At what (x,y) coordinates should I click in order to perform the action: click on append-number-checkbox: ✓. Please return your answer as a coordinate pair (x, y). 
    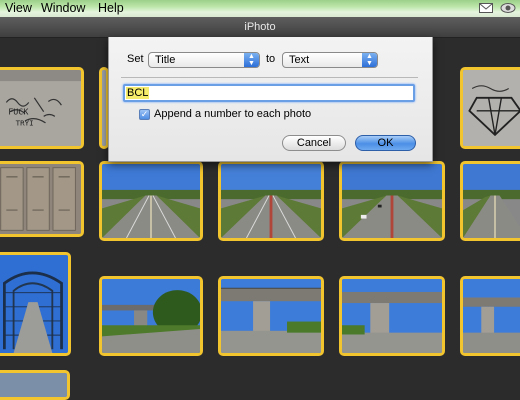
    Looking at the image, I should click on (144, 114).